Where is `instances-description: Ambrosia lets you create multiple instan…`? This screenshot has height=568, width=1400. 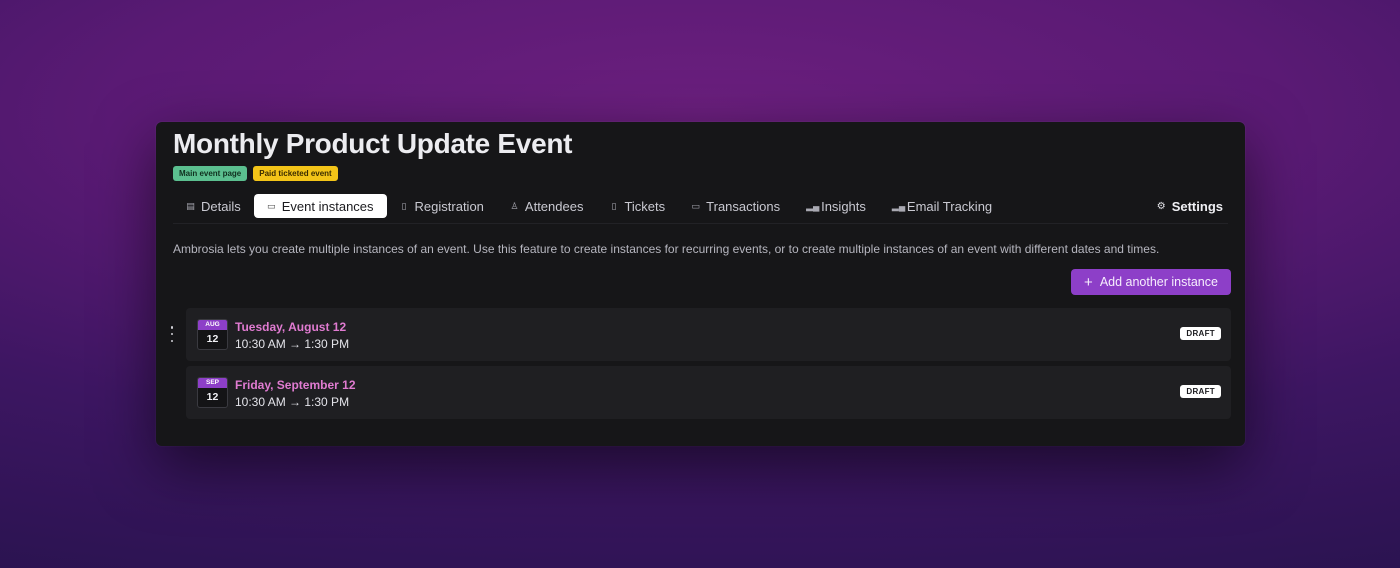 instances-description: Ambrosia lets you create multiple instan… is located at coordinates (666, 249).